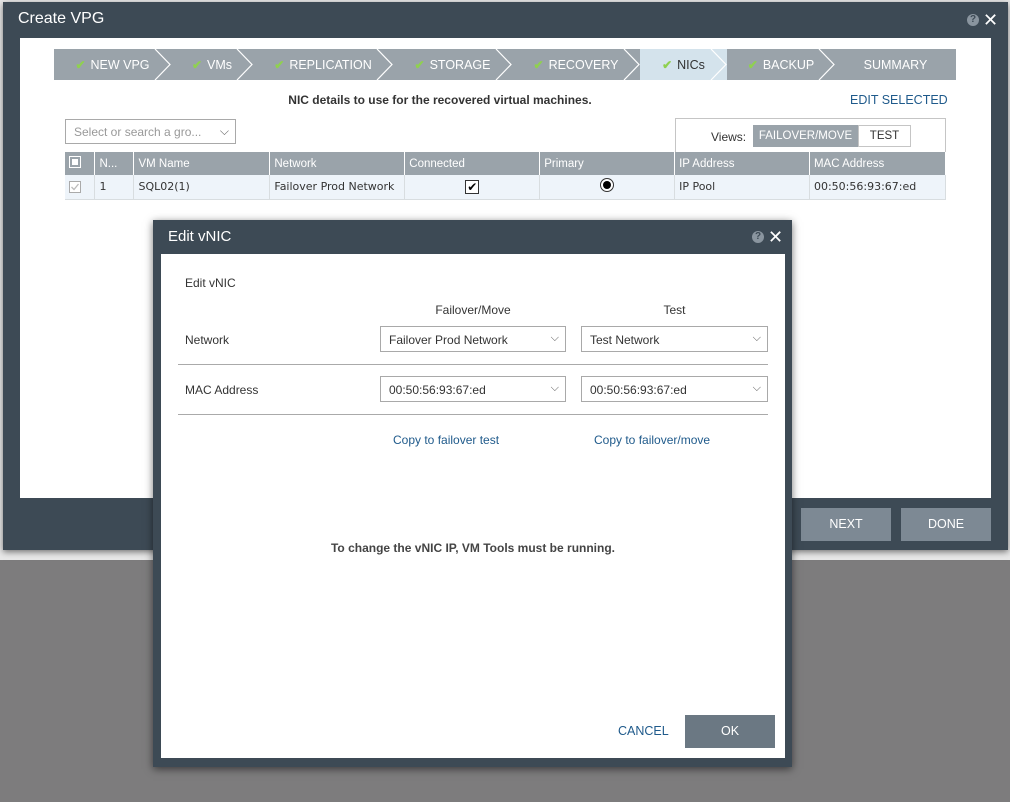  Describe the element at coordinates (202, 187) in the screenshot. I see `vm-name-cell: SQL02(1)` at that location.